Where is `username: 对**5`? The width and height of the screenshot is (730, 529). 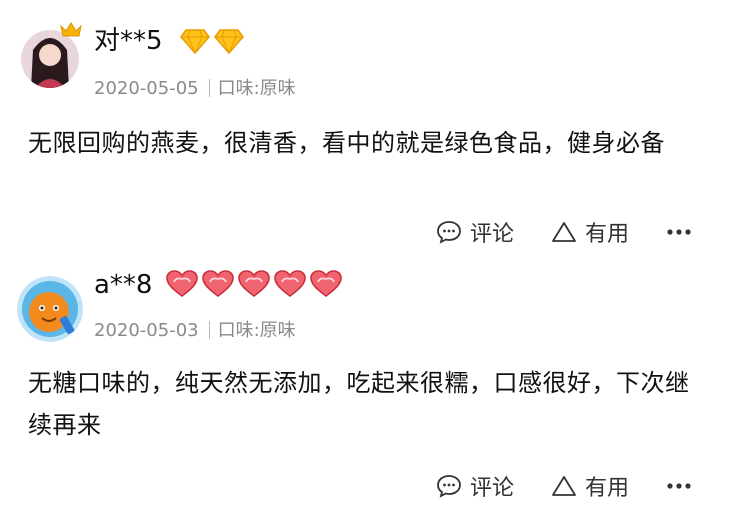 username: 对**5 is located at coordinates (128, 41).